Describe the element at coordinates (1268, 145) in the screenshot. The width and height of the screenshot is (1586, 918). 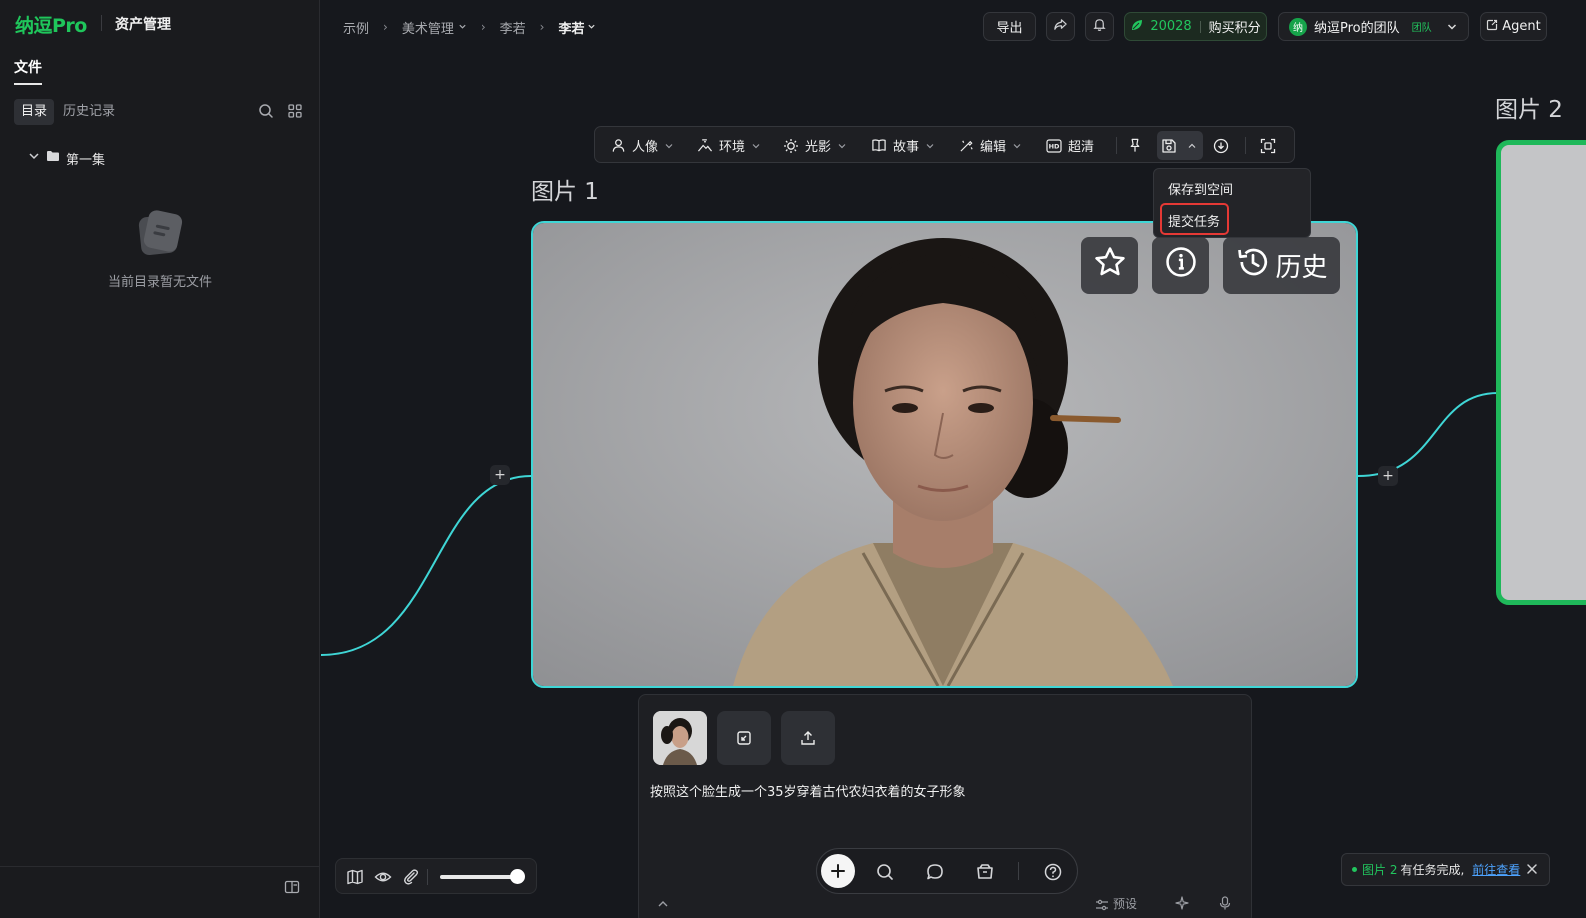
I see `fullscreen-icon` at that location.